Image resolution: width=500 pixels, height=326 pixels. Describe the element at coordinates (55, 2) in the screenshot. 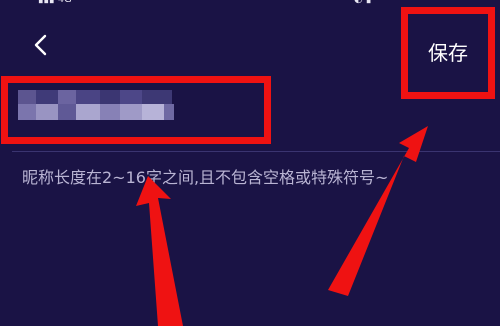

I see `signal-icon: ▮▮▮ 4G` at that location.